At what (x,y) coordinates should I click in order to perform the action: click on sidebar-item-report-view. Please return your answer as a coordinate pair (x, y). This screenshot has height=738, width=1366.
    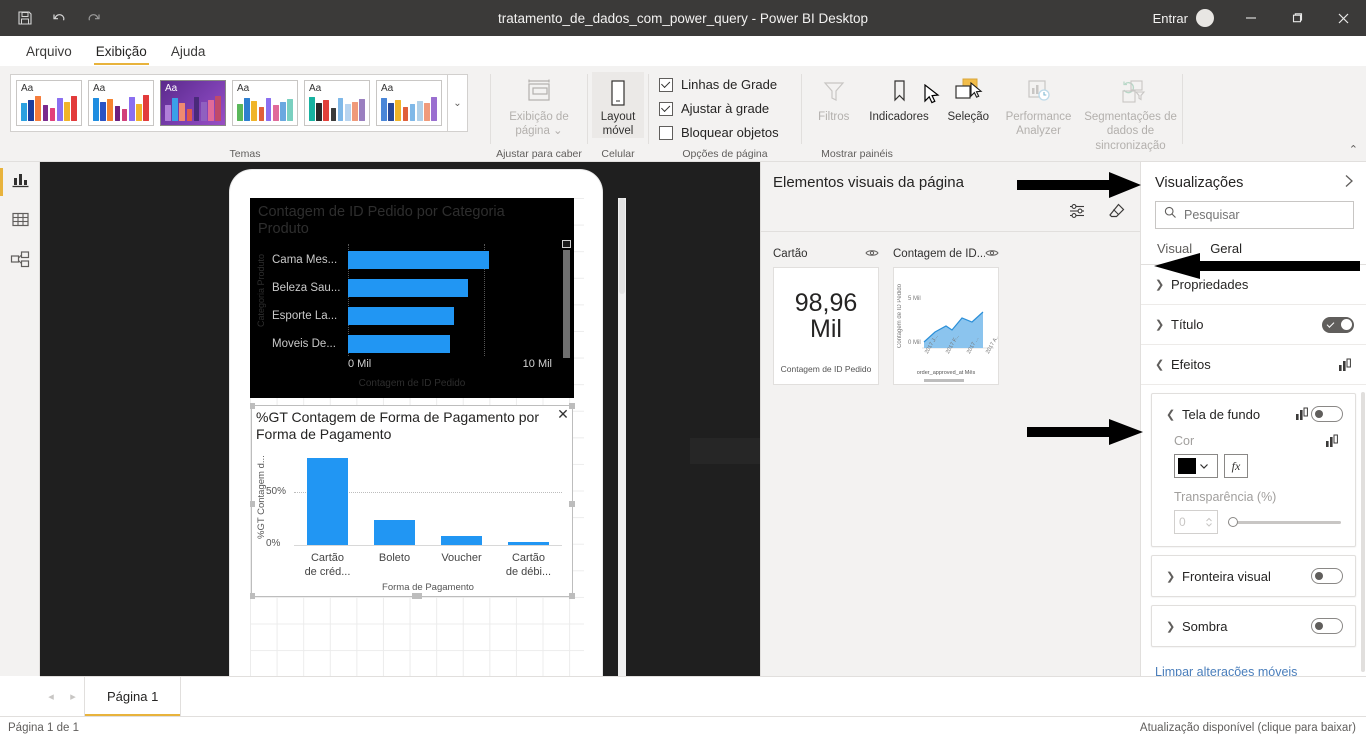
    Looking at the image, I should click on (20, 182).